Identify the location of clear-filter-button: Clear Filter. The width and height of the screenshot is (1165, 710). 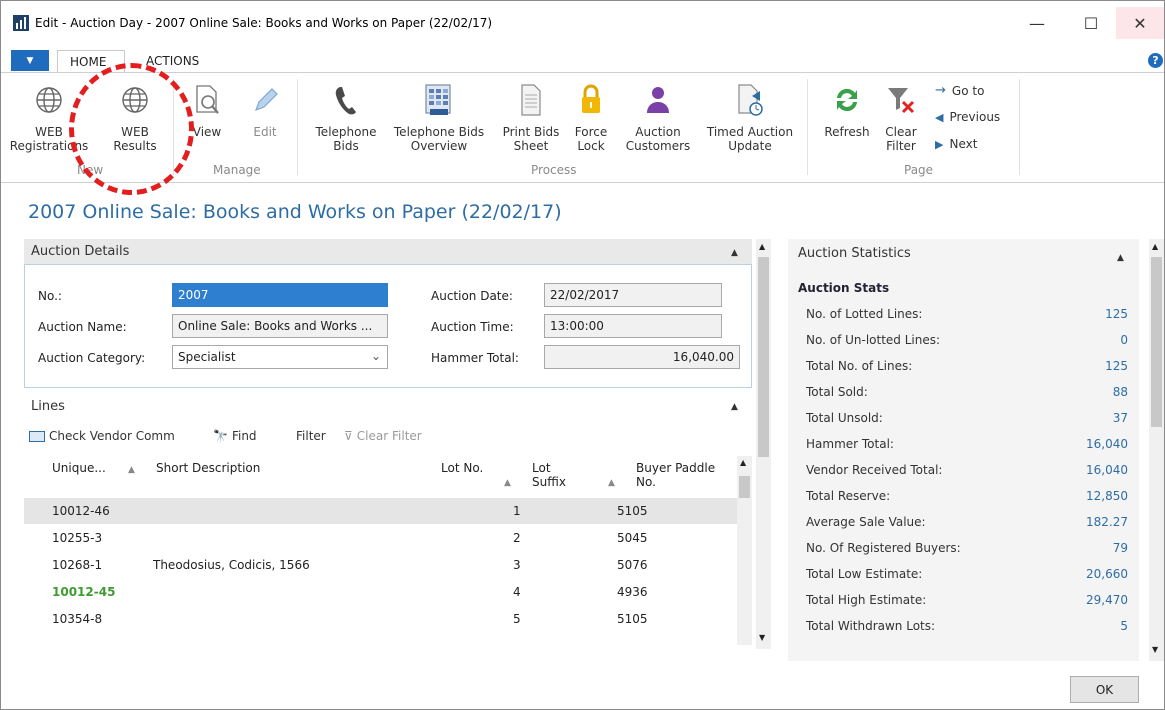
(901, 117).